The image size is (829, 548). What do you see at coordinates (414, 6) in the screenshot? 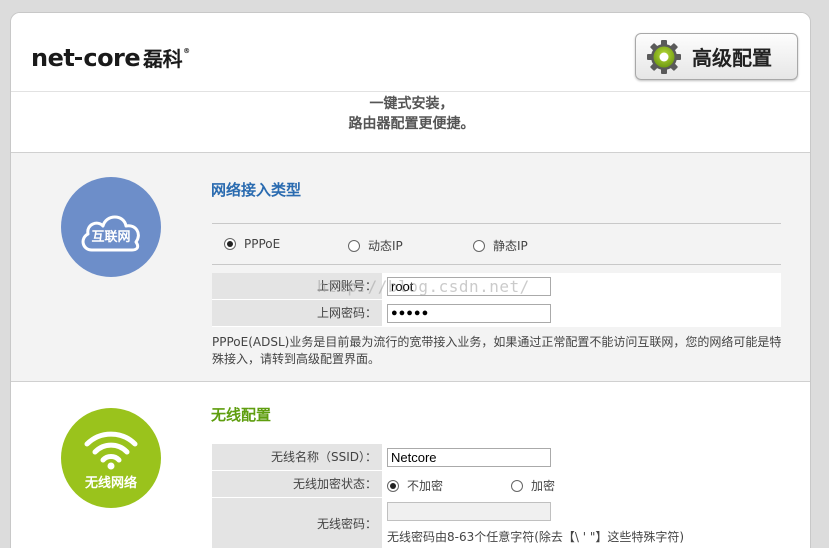
I see `window-top-bar` at bounding box center [414, 6].